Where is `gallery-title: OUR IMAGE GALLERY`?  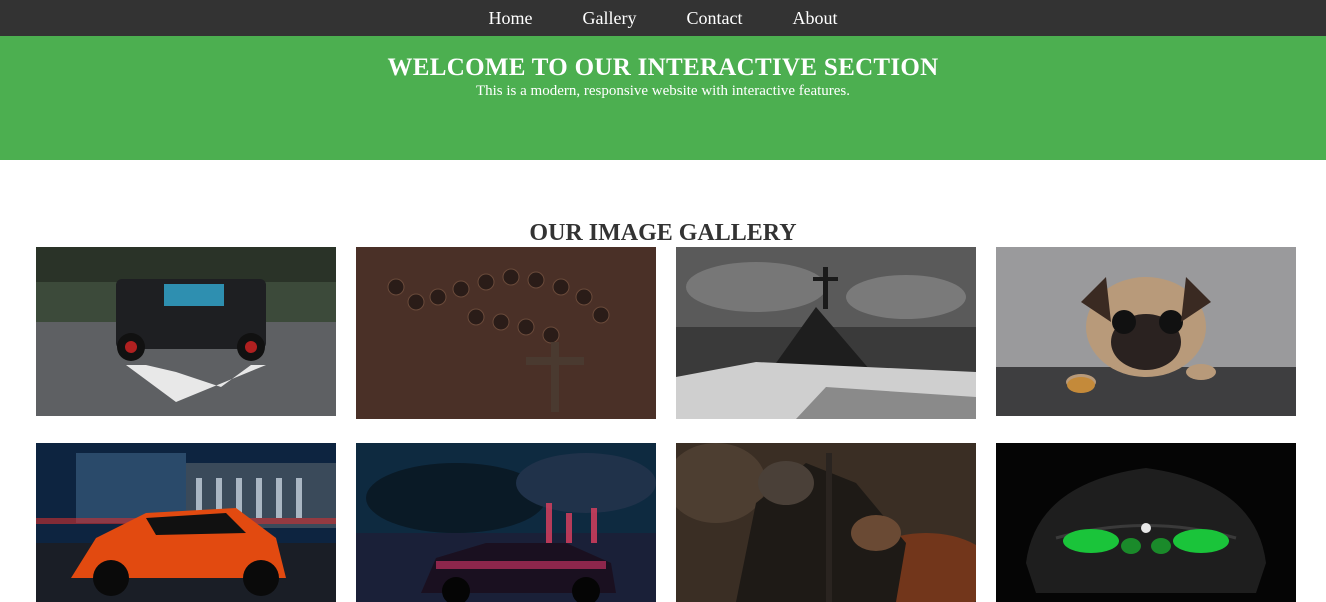
gallery-title: OUR IMAGE GALLERY is located at coordinates (663, 233).